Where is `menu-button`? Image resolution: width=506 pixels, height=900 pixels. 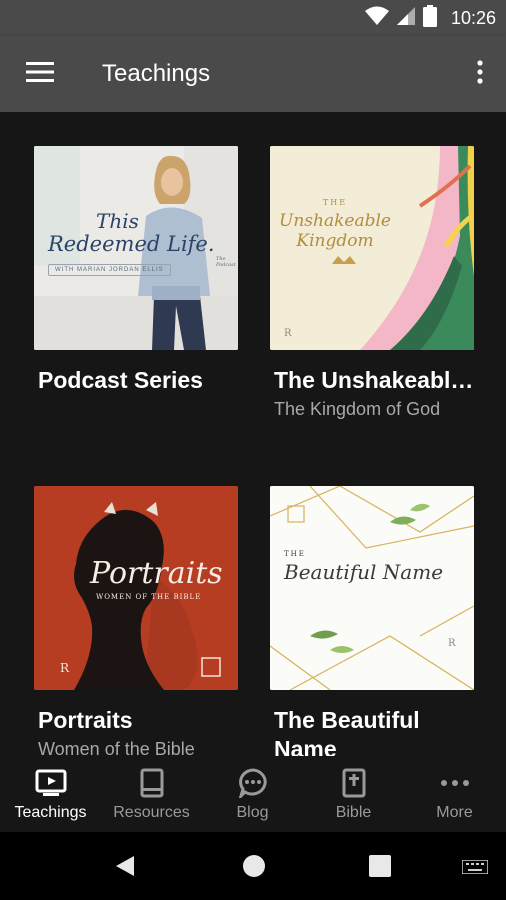 menu-button is located at coordinates (40, 74).